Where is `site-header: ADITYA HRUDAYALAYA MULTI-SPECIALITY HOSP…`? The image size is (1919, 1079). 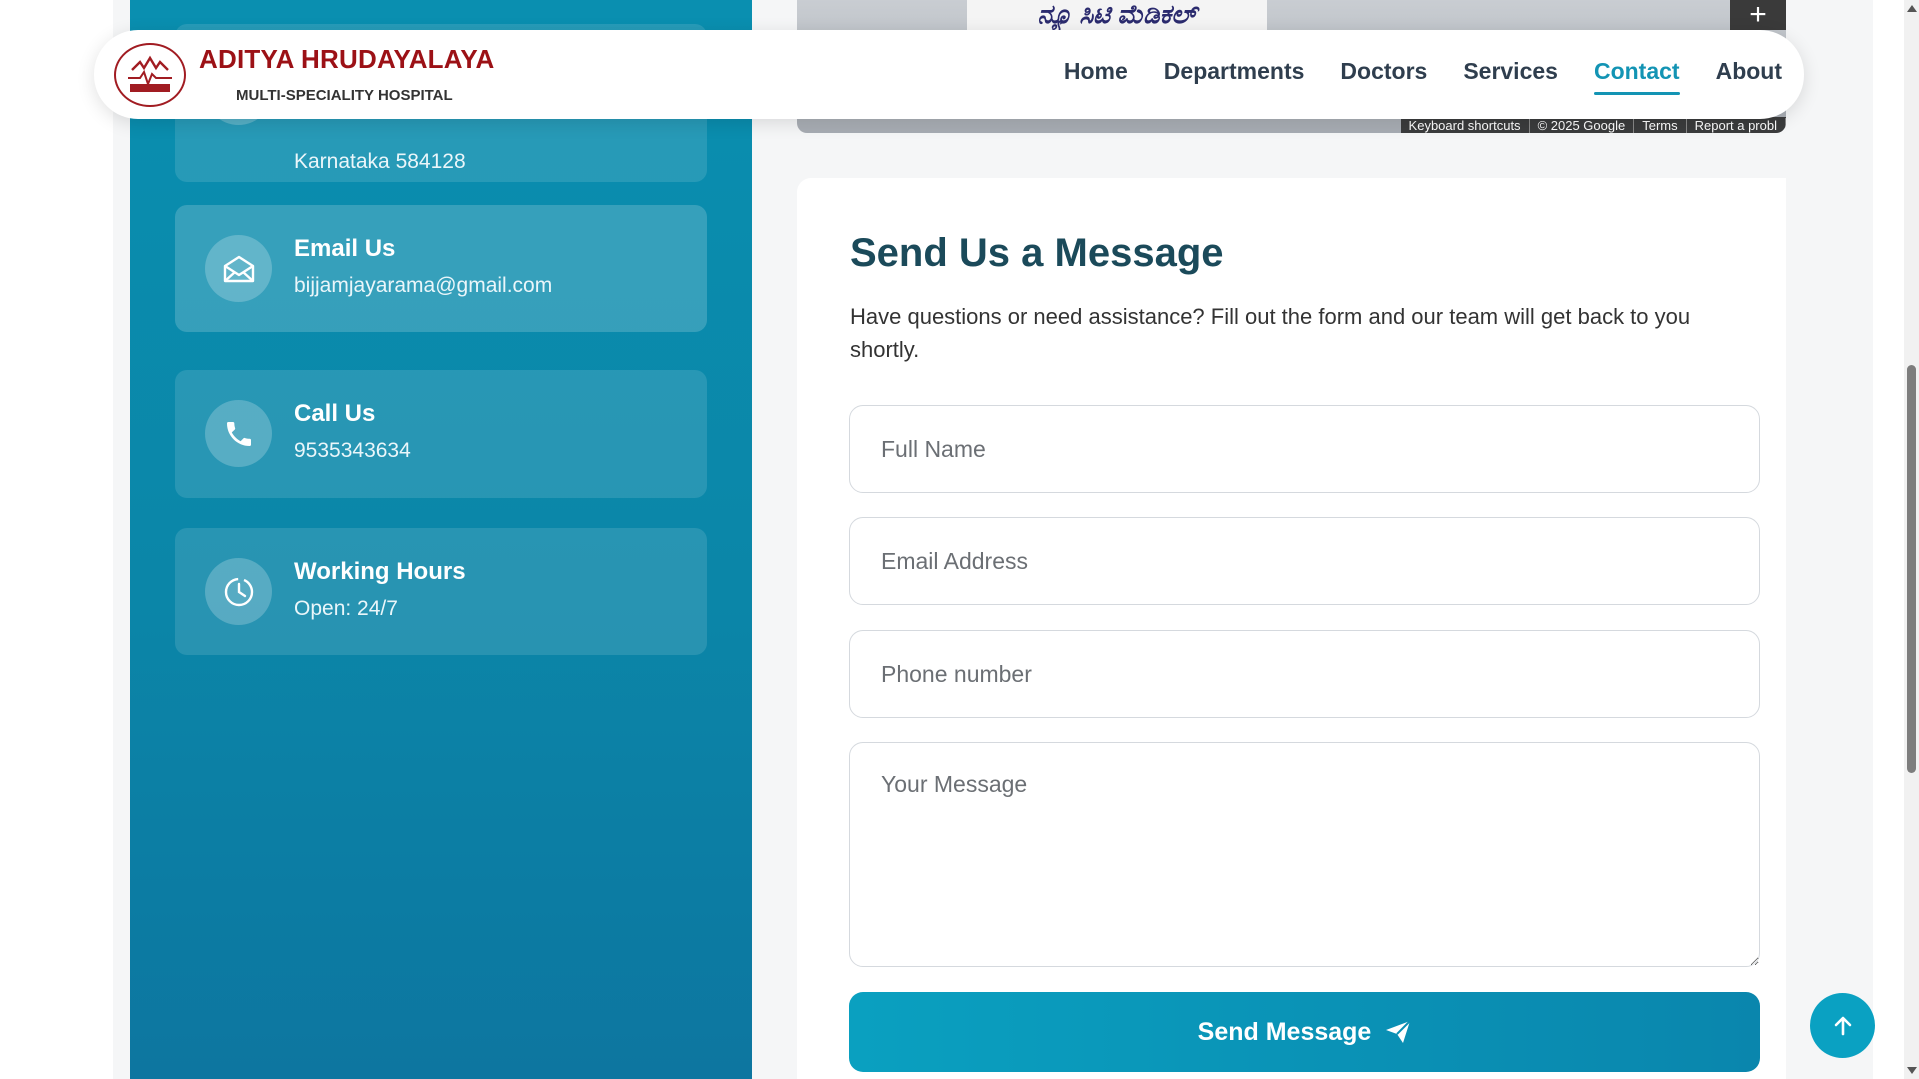
site-header: ADITYA HRUDAYALAYA MULTI-SPECIALITY HOSP… is located at coordinates (949, 74).